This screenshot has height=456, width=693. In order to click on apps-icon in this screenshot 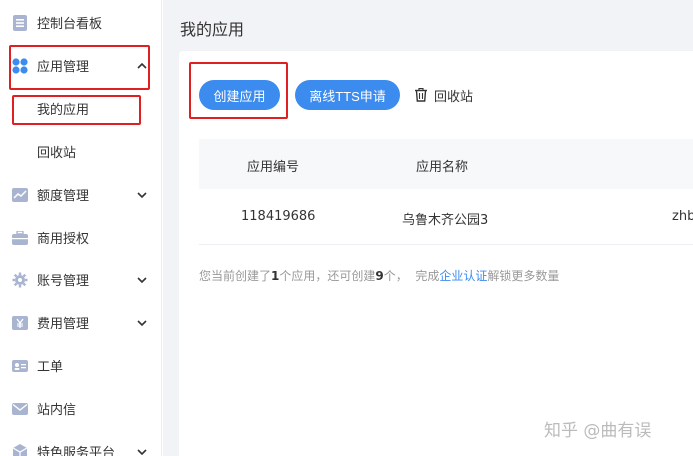, I will do `click(20, 65)`.